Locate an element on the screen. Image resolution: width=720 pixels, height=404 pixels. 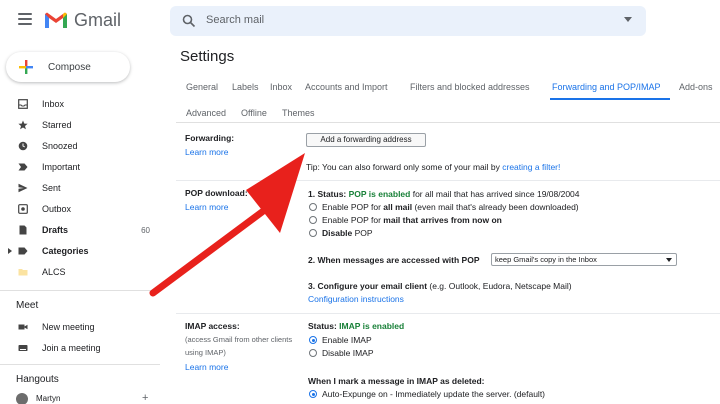
tab-offline: Offline is located at coordinates (254, 113).